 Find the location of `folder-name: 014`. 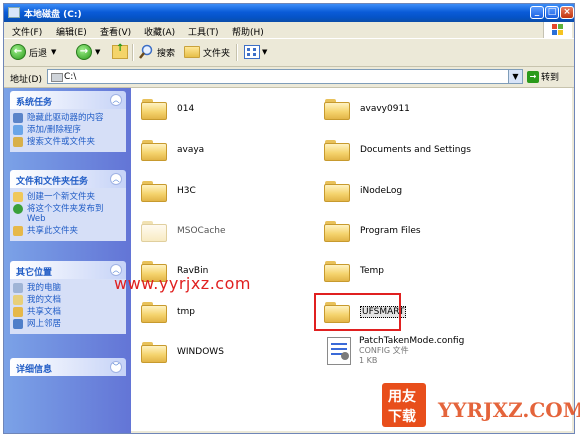

folder-name: 014 is located at coordinates (186, 109).